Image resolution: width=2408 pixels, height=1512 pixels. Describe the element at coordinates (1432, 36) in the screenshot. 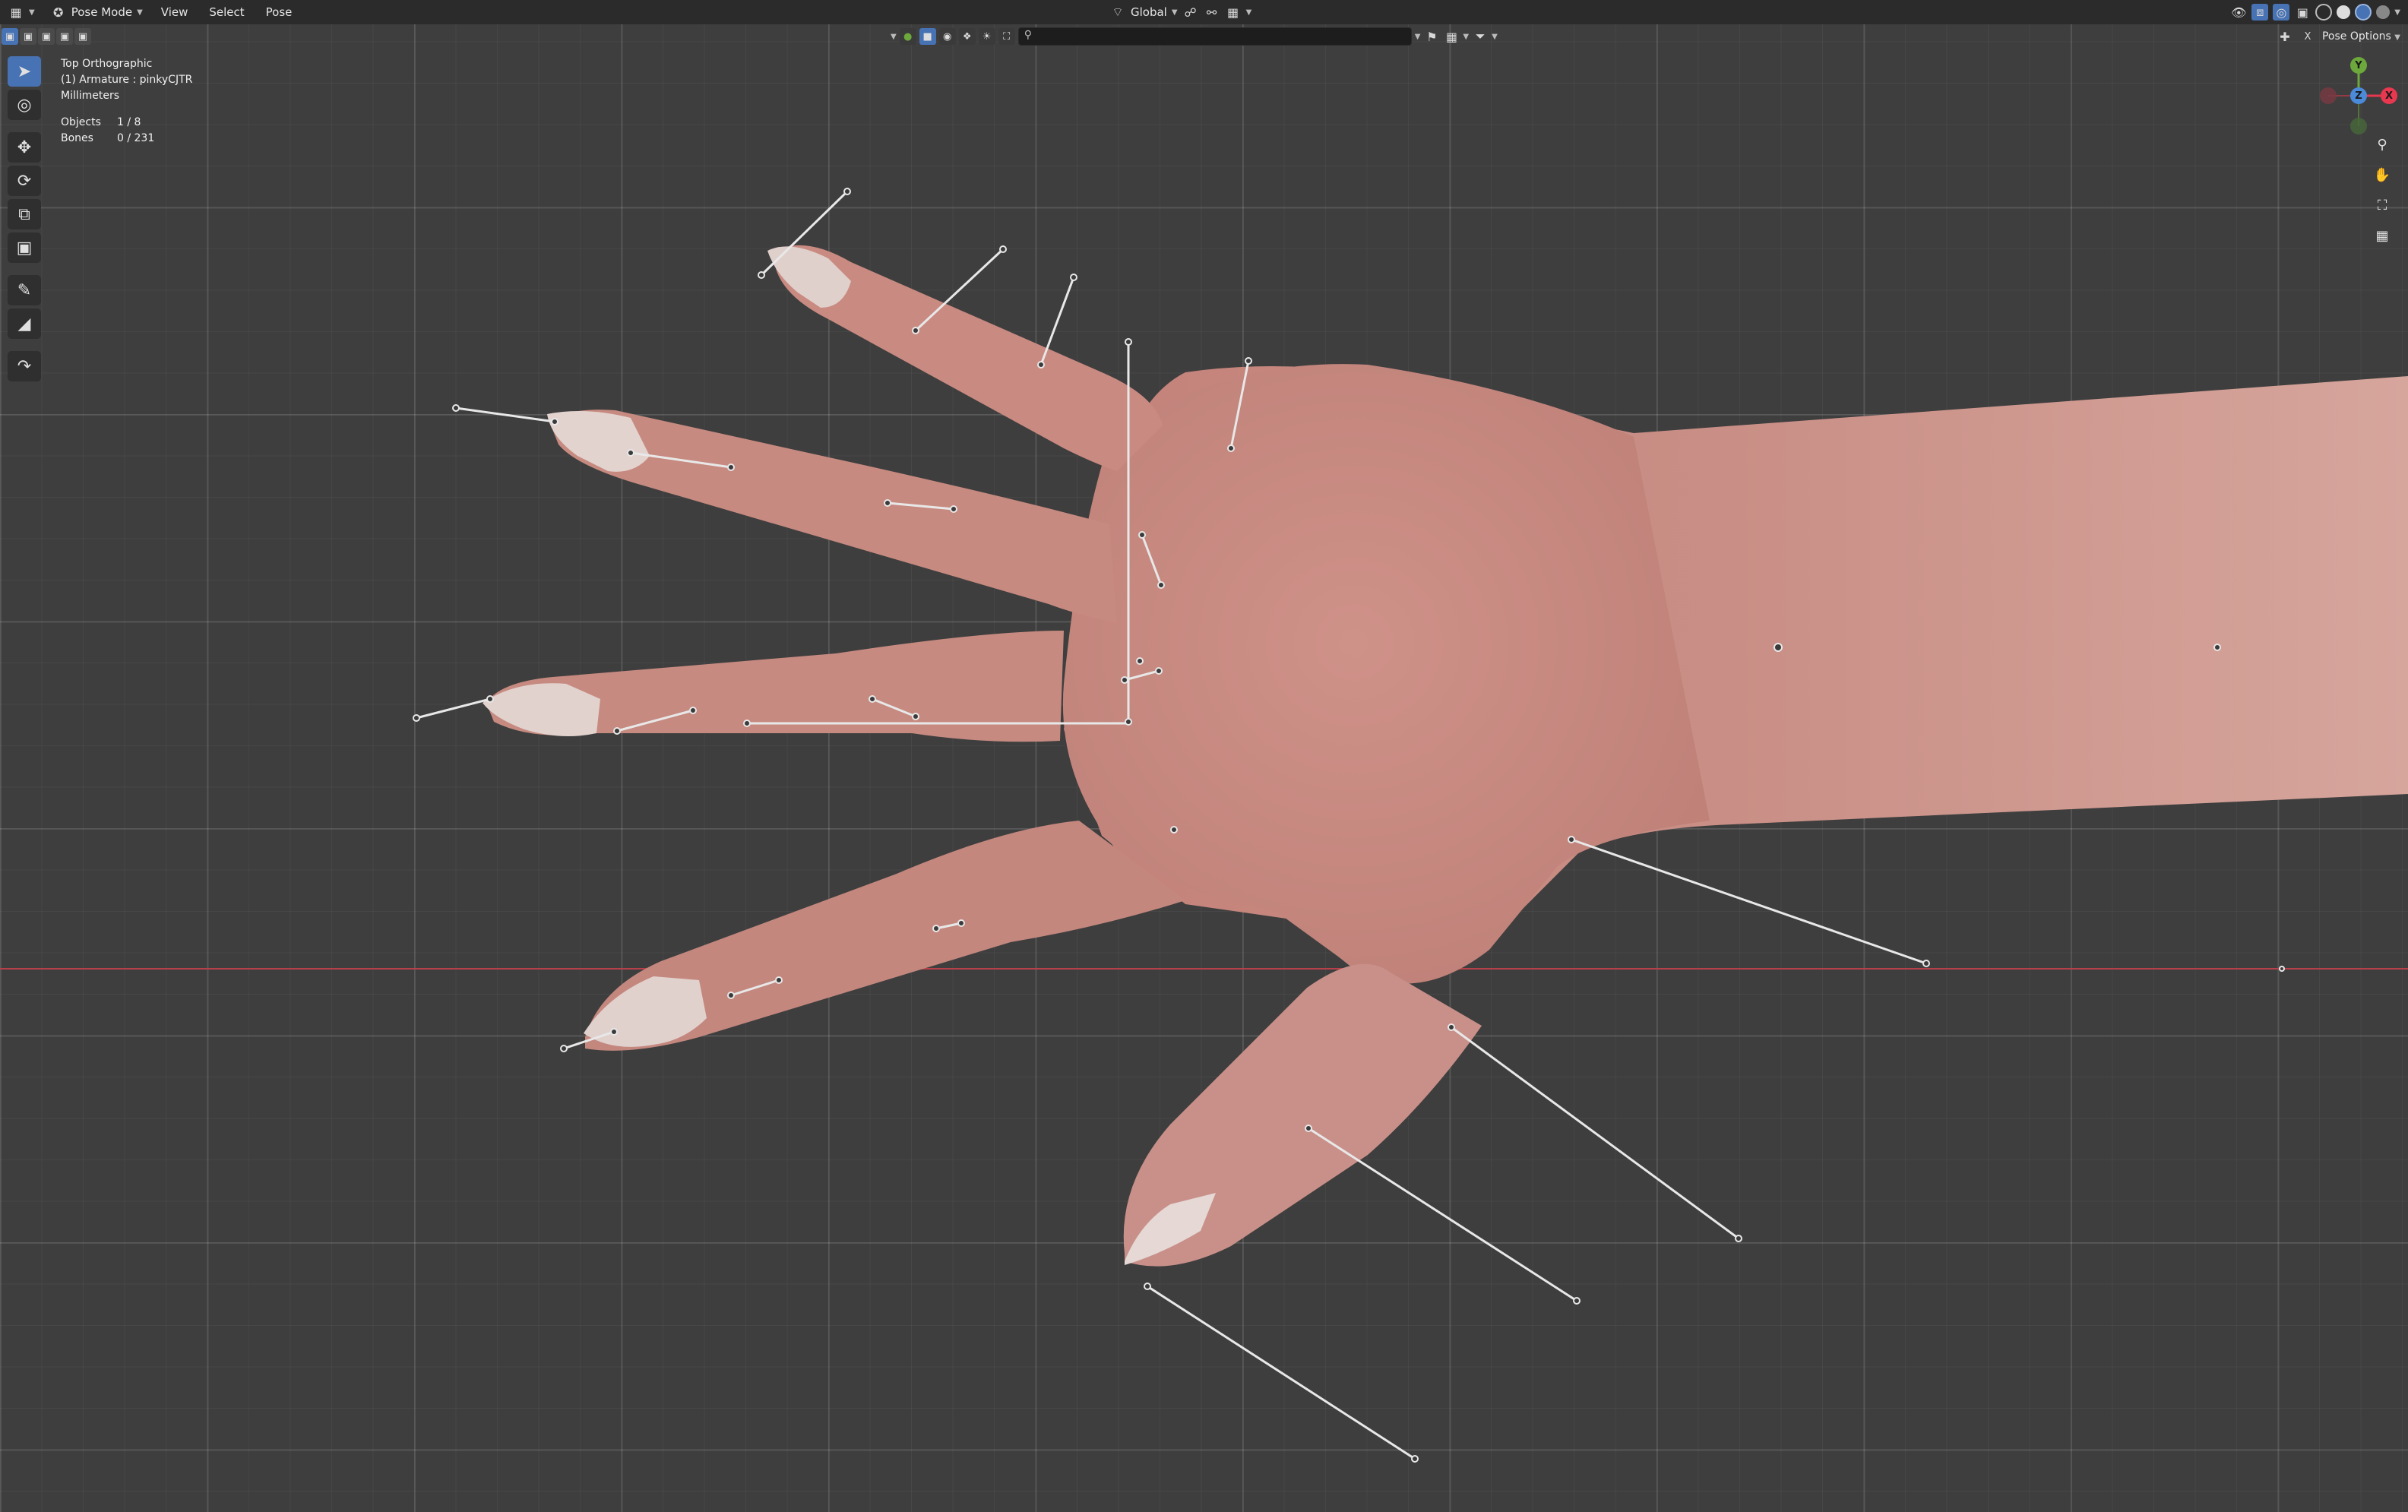

I see `bookmark-icon: ⚑` at that location.